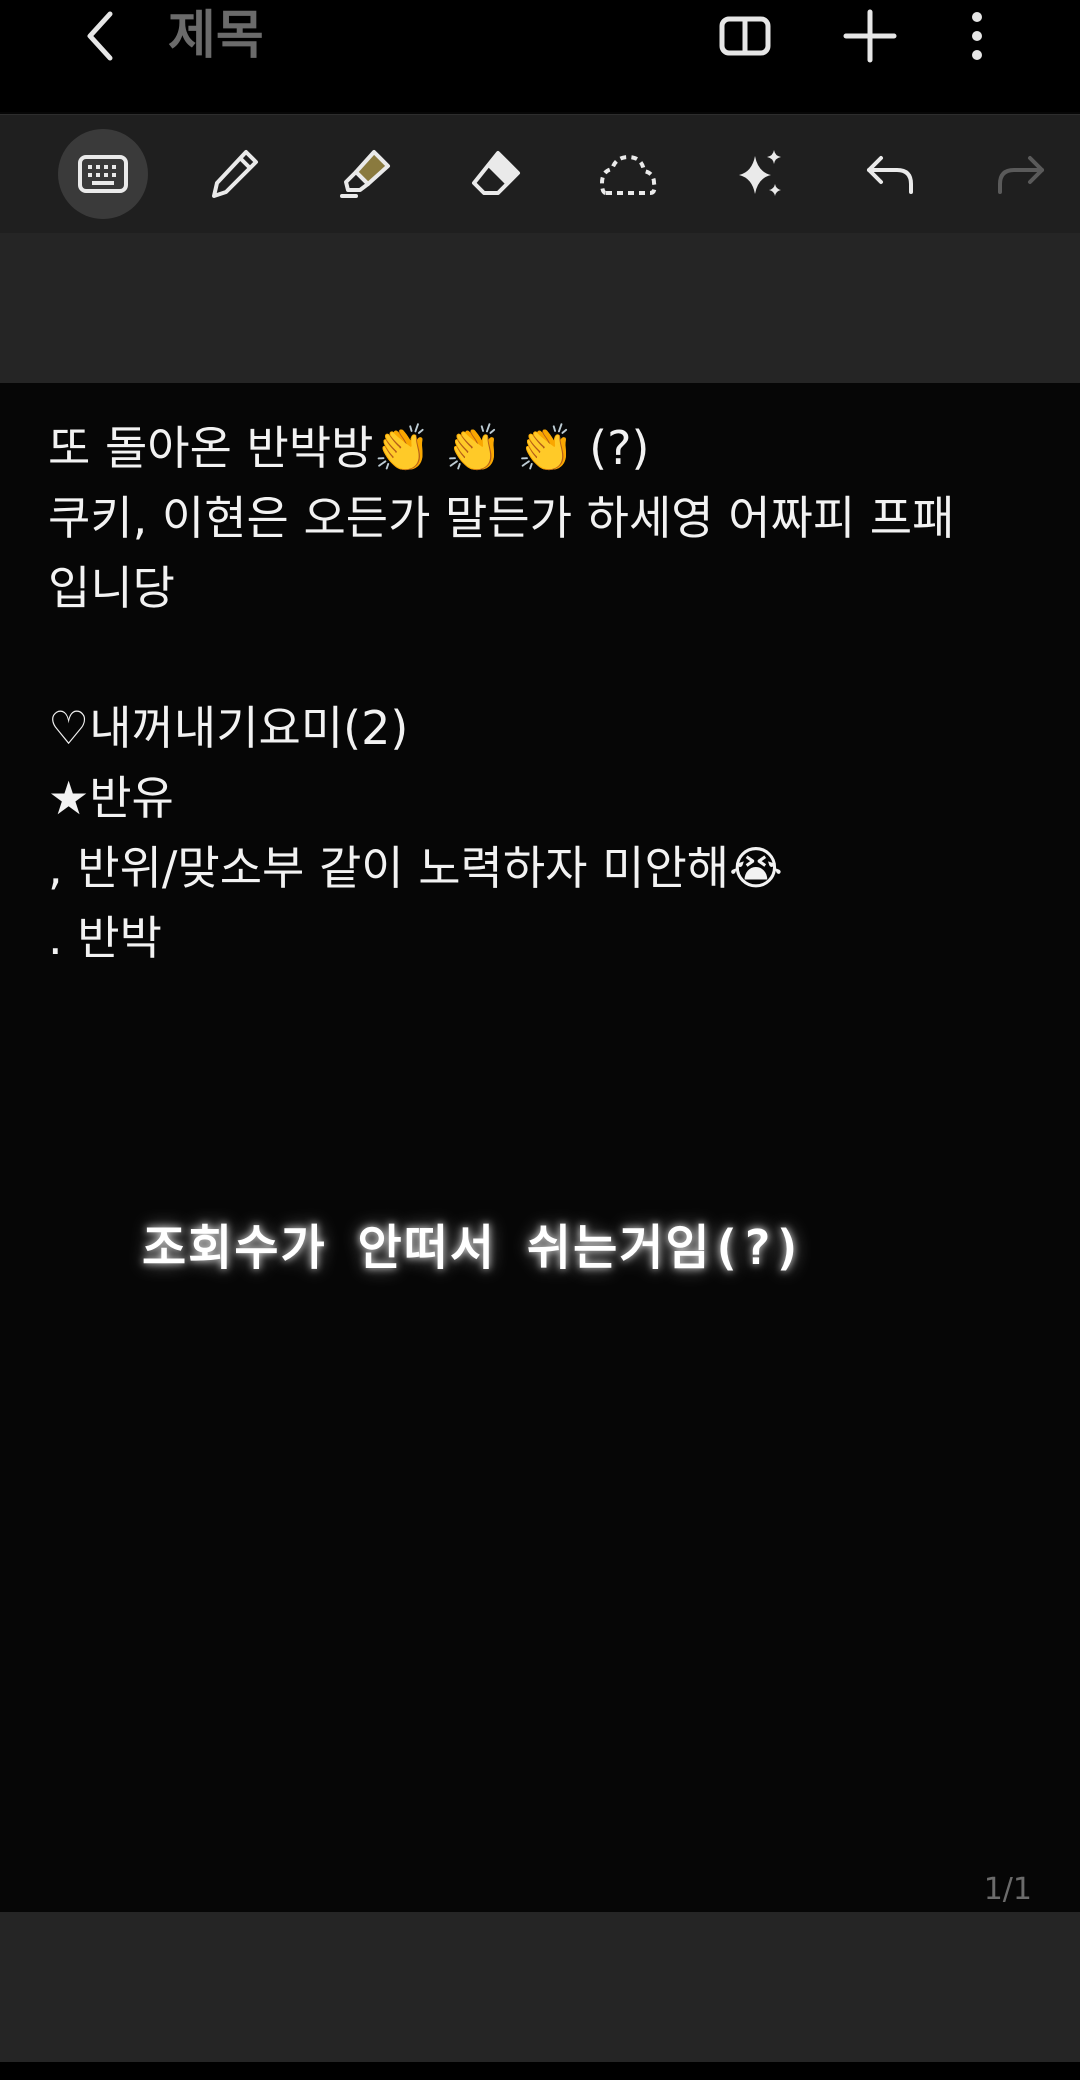  I want to click on drawing-toolbar, so click(540, 174).